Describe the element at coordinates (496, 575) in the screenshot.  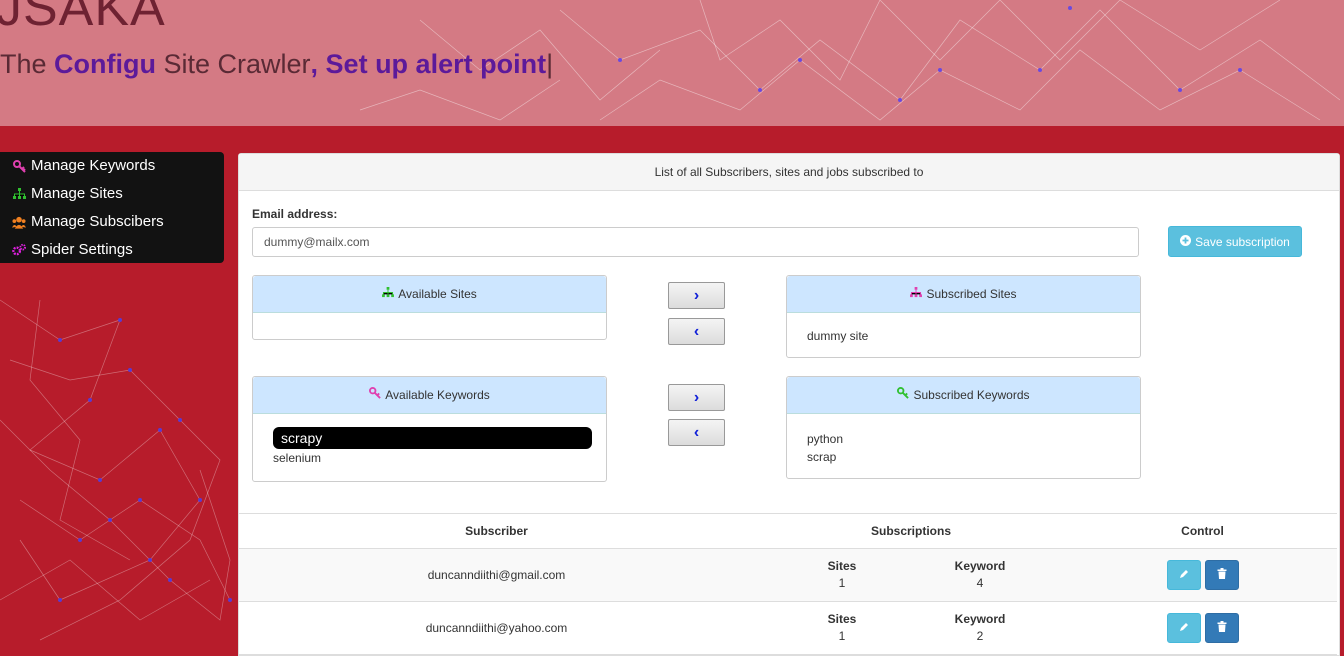
I see `subscriber-email: duncanndiithi@gmail.com` at that location.